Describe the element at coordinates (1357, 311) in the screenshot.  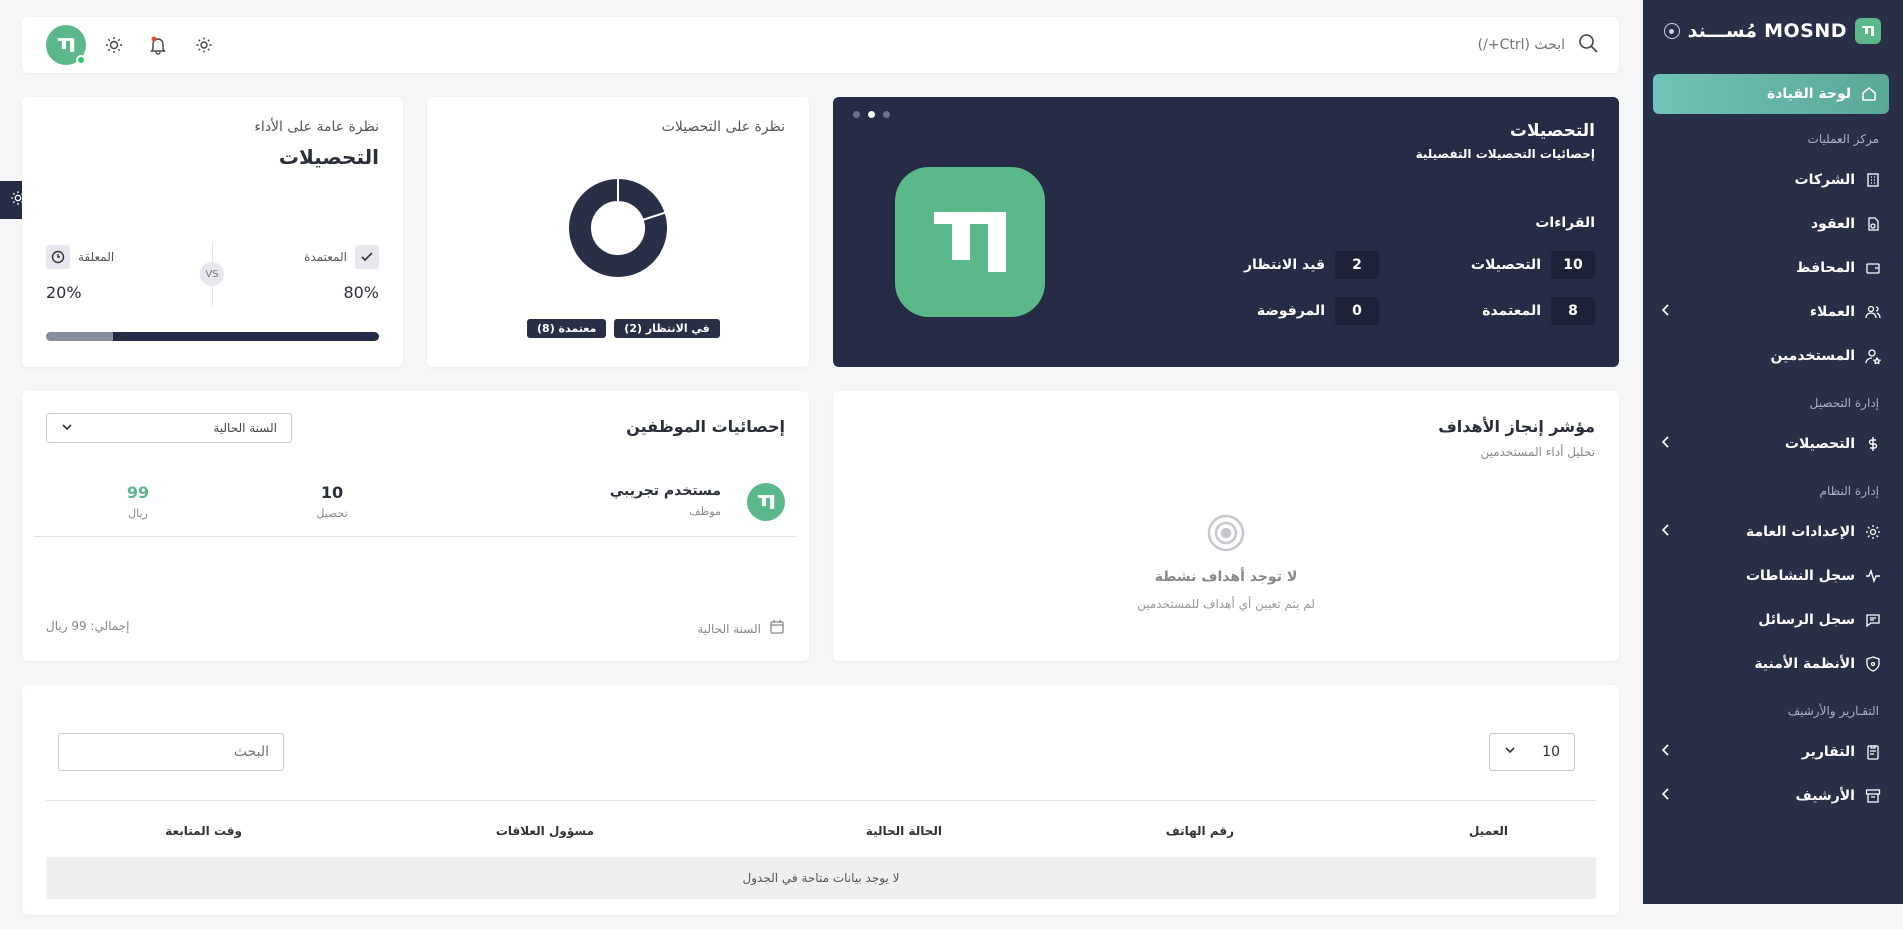
I see `stat-value: 0` at that location.